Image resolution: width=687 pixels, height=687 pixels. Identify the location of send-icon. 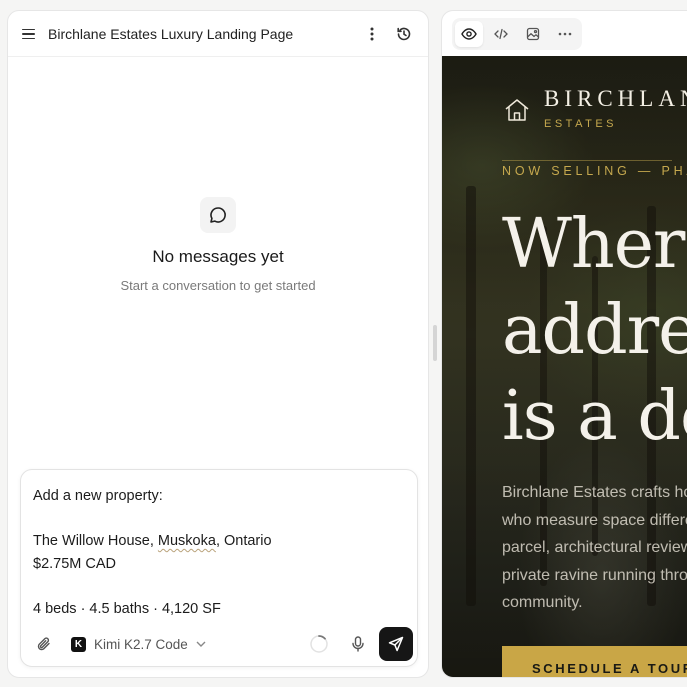
(396, 644).